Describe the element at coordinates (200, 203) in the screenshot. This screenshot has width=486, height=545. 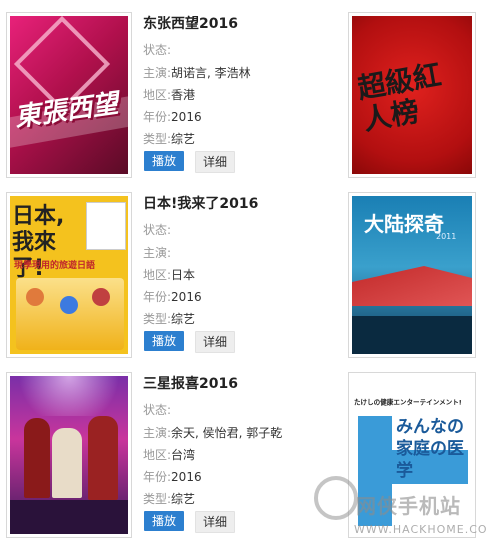
I see `item-title: 日本!我来了2016` at that location.